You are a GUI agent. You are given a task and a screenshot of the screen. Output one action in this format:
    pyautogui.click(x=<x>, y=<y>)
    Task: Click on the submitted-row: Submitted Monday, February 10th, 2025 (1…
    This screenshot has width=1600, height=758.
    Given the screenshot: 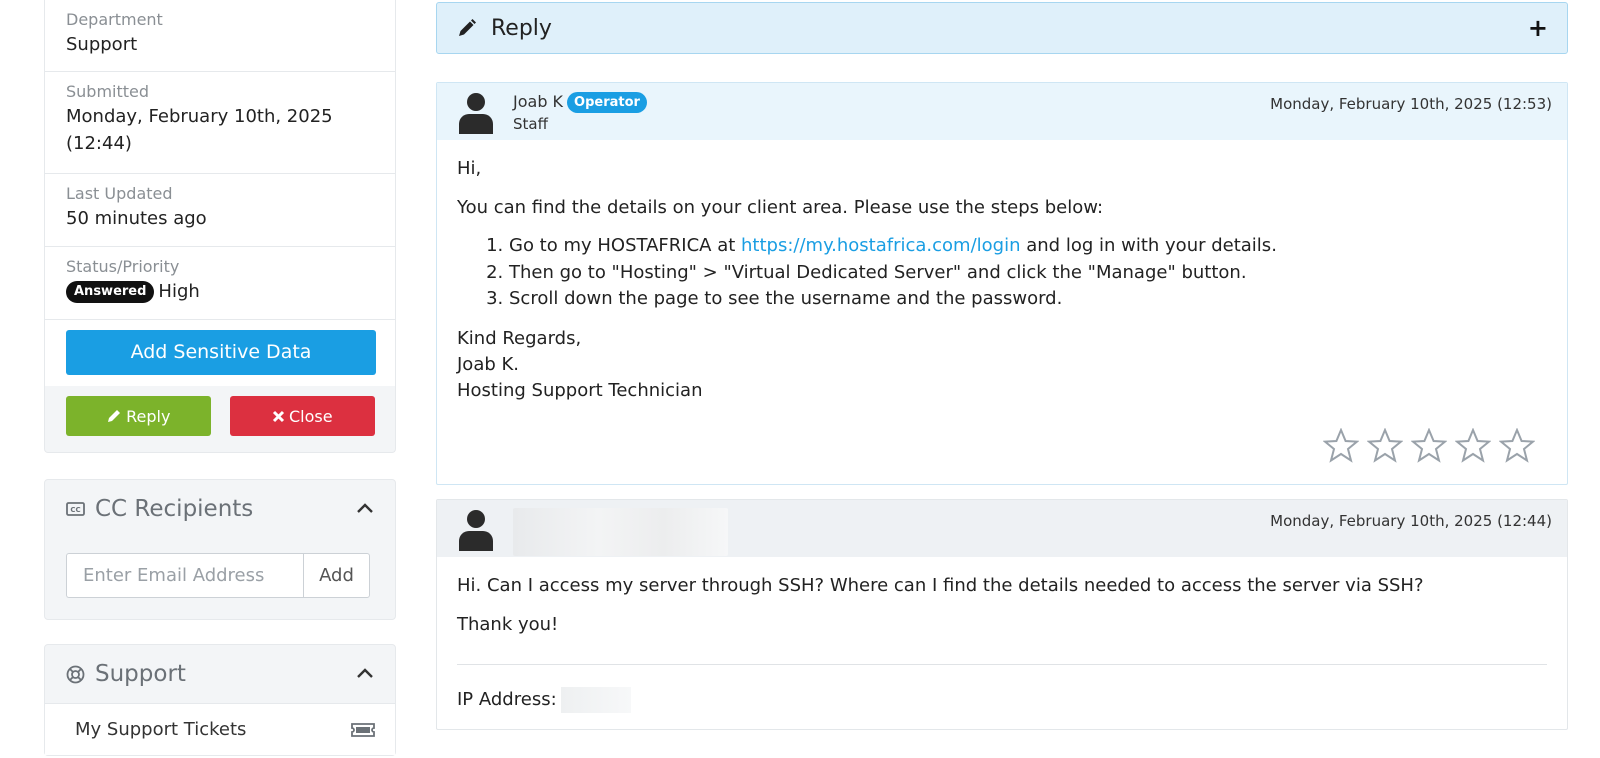 What is the action you would take?
    pyautogui.click(x=220, y=123)
    